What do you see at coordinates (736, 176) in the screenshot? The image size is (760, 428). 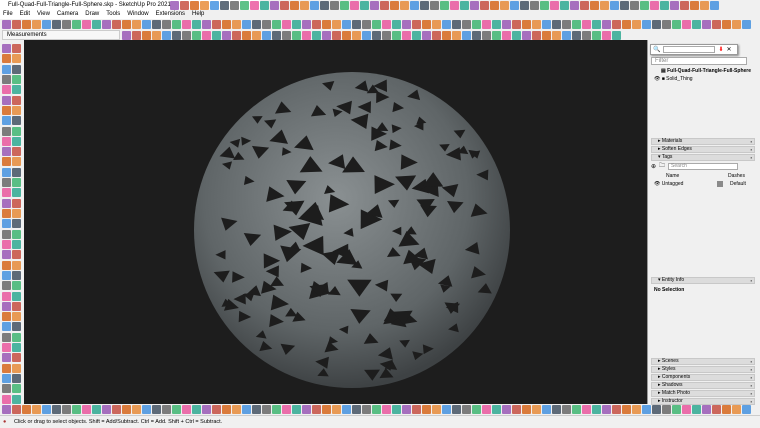 I see `tags-col-dashes: Dashes` at bounding box center [736, 176].